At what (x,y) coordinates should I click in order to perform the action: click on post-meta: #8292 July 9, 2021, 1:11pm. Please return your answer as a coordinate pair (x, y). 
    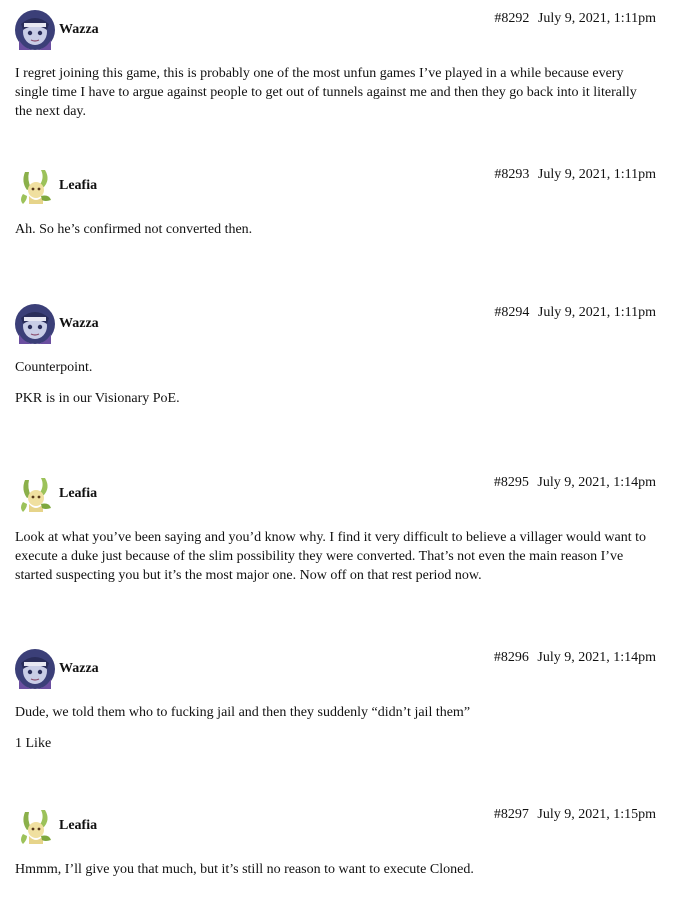
    Looking at the image, I should click on (575, 19).